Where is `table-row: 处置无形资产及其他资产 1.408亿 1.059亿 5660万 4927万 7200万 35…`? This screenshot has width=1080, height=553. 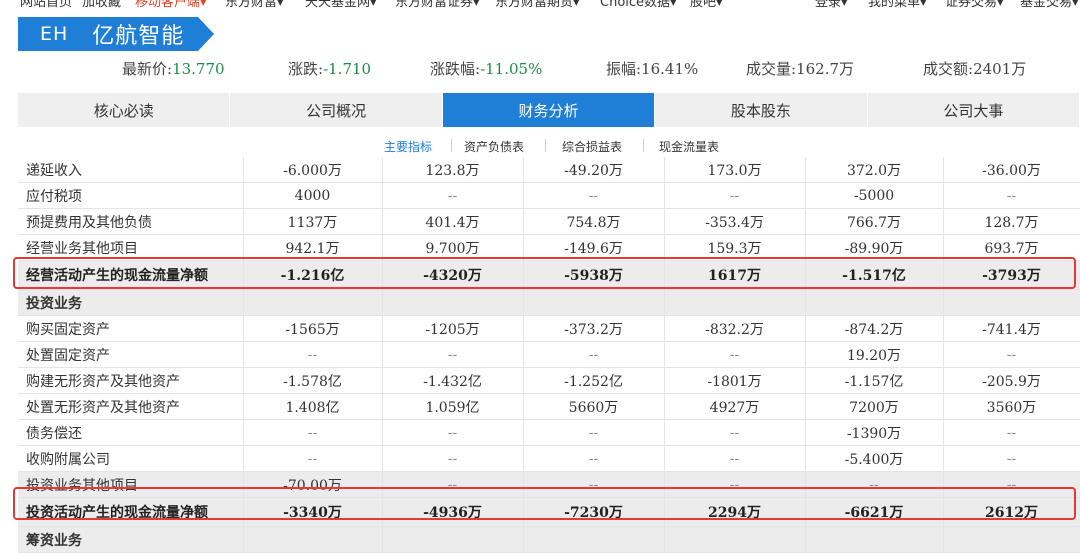 table-row: 处置无形资产及其他资产 1.408亿 1.059亿 5660万 4927万 7200万 35… is located at coordinates (549, 406).